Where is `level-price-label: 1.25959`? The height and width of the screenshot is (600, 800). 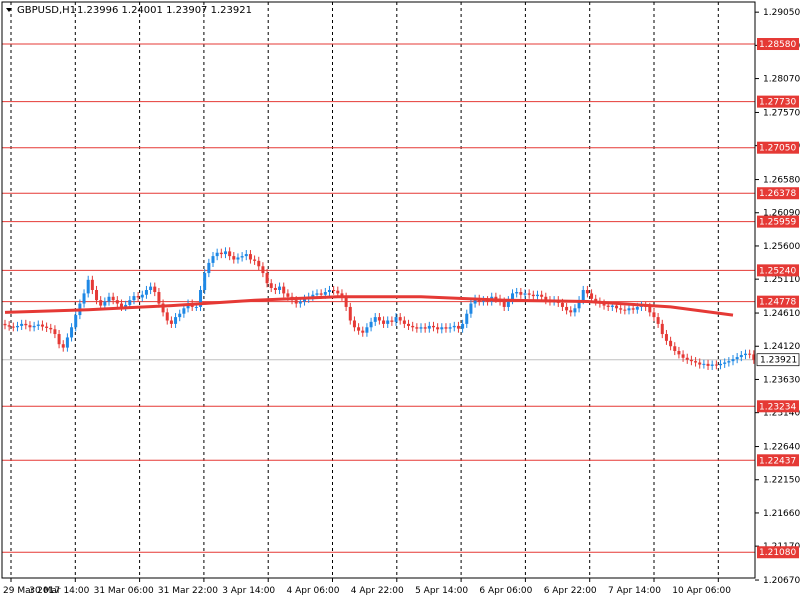 level-price-label: 1.25959 is located at coordinates (777, 223).